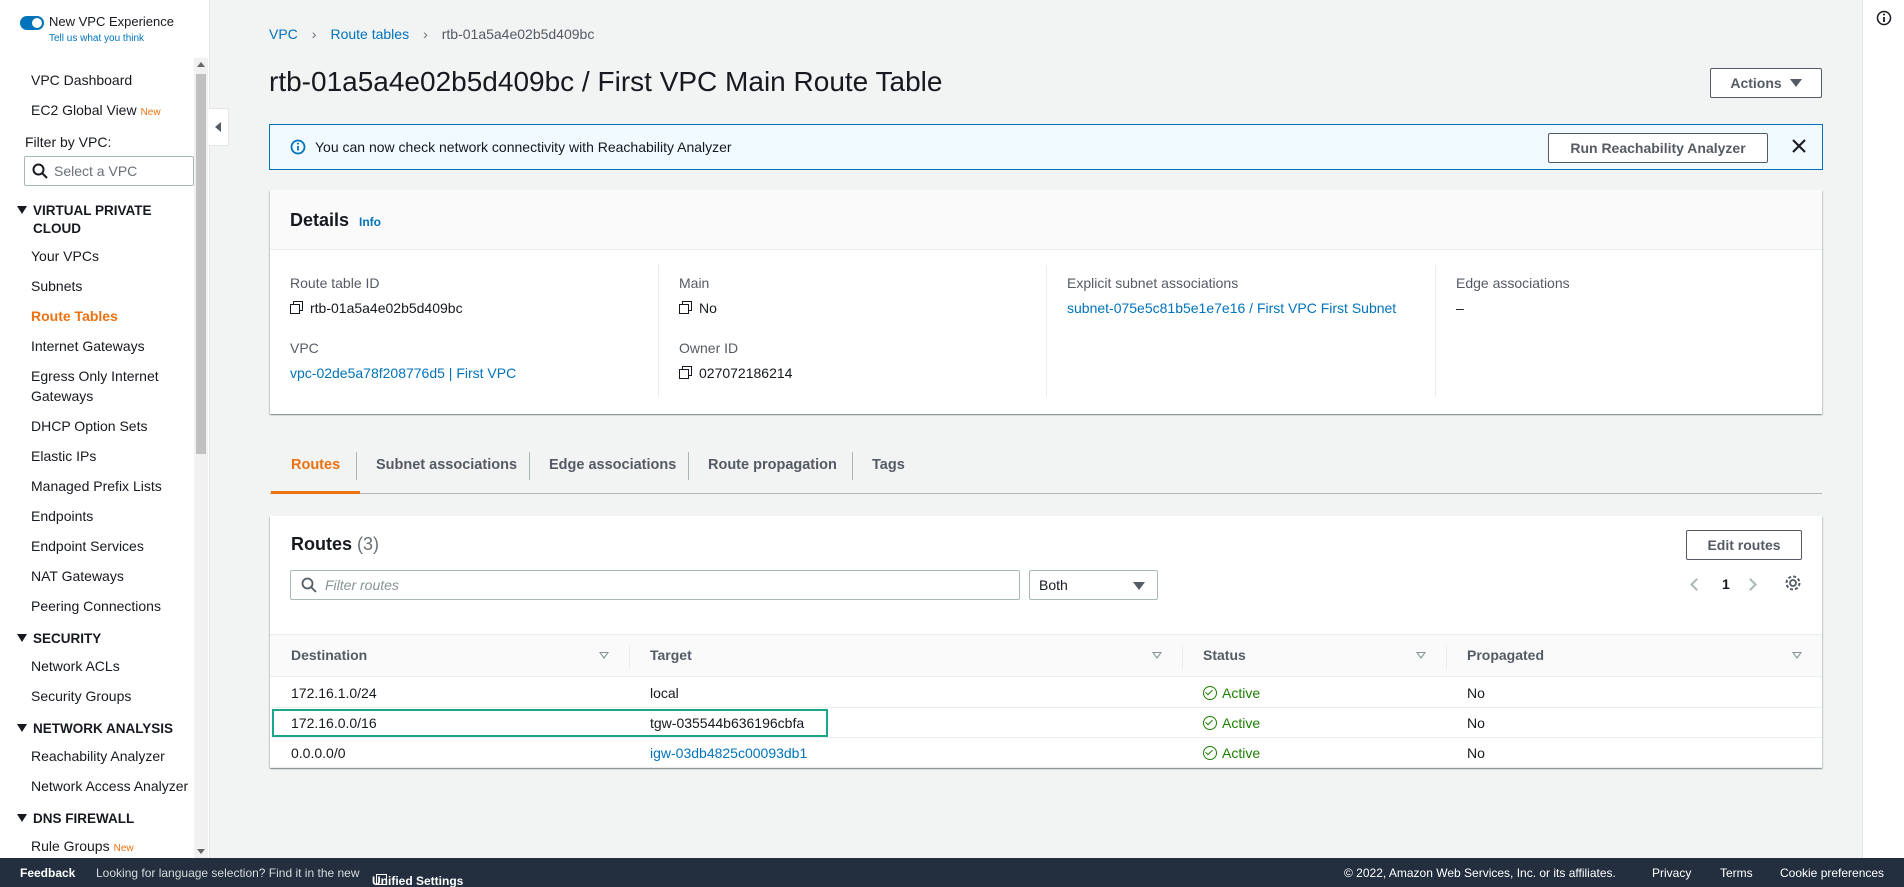  I want to click on sidebar-item-route-tables: Route Tables, so click(111, 316).